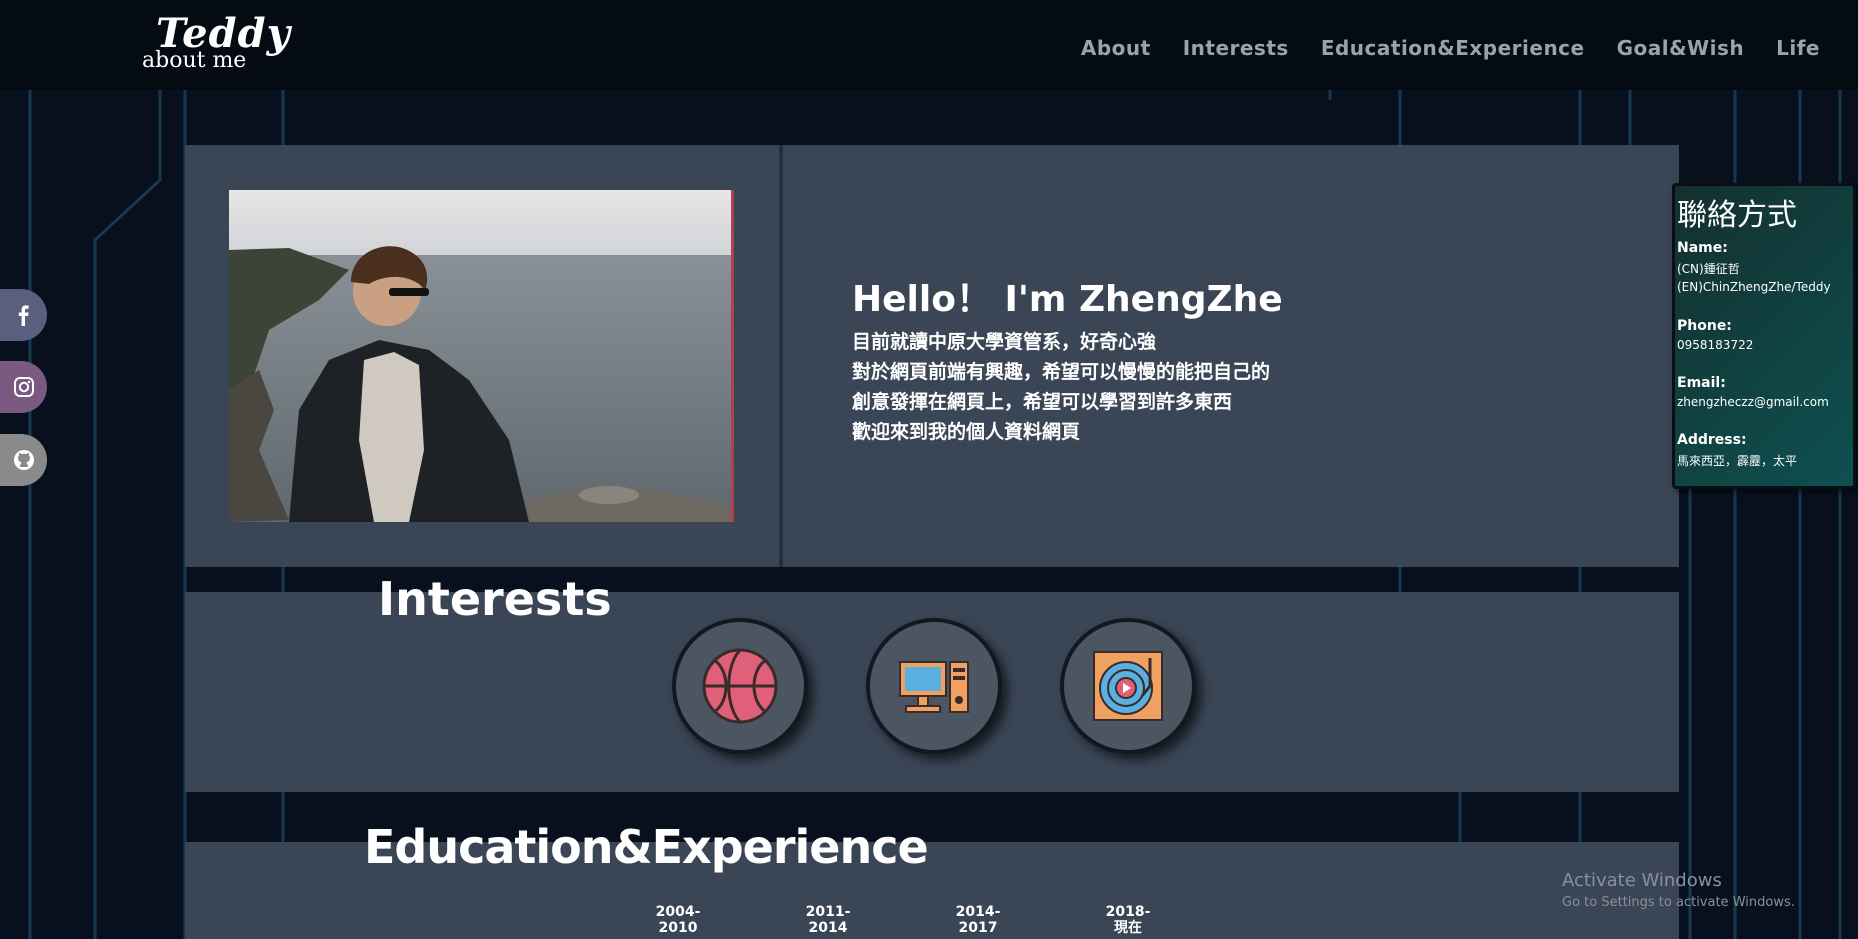 The image size is (1858, 939). Describe the element at coordinates (1715, 345) in the screenshot. I see `phone-value: 0958183722` at that location.